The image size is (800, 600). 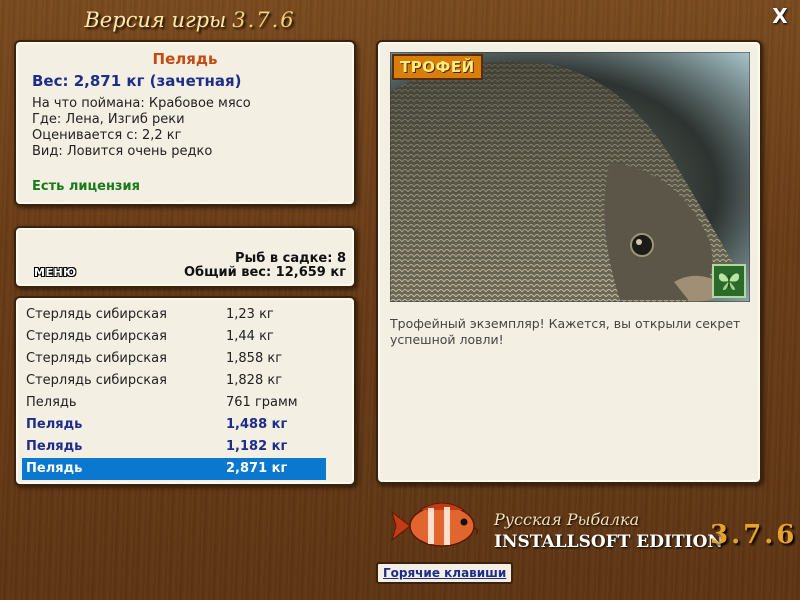 What do you see at coordinates (780, 16) in the screenshot?
I see `close-button: X` at bounding box center [780, 16].